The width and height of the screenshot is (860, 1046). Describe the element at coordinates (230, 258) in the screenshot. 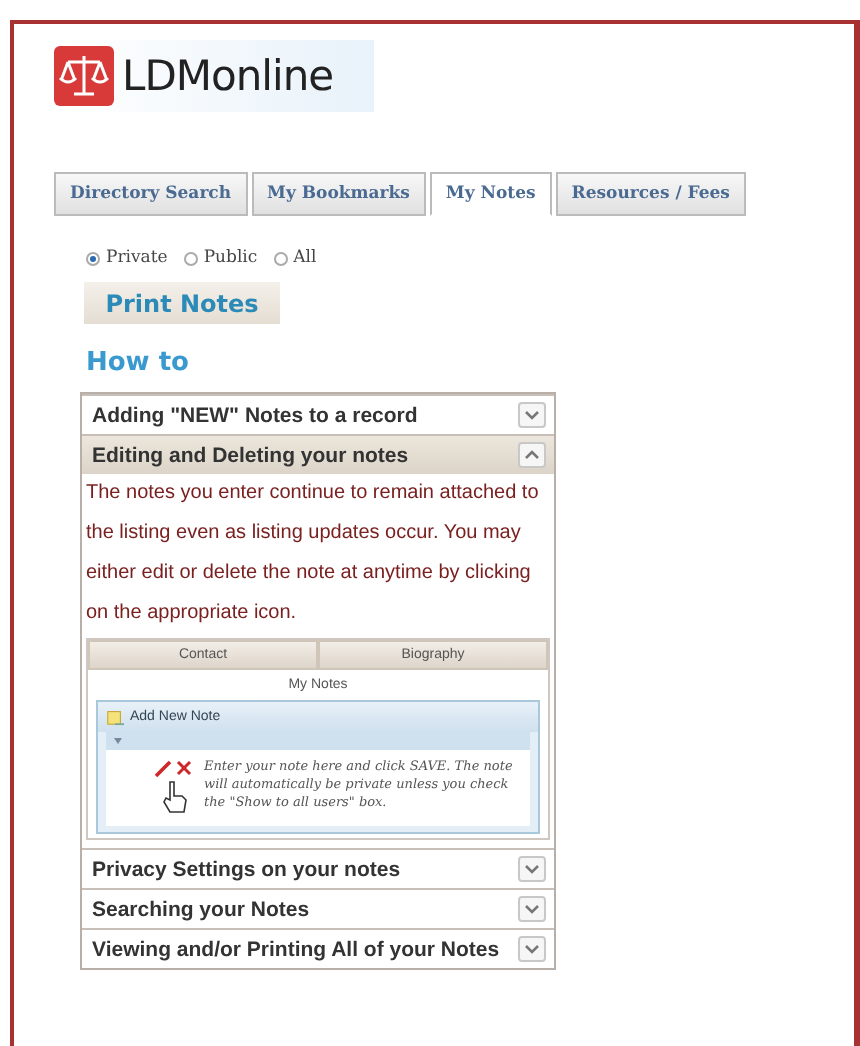

I see `radio-label: Public` at that location.